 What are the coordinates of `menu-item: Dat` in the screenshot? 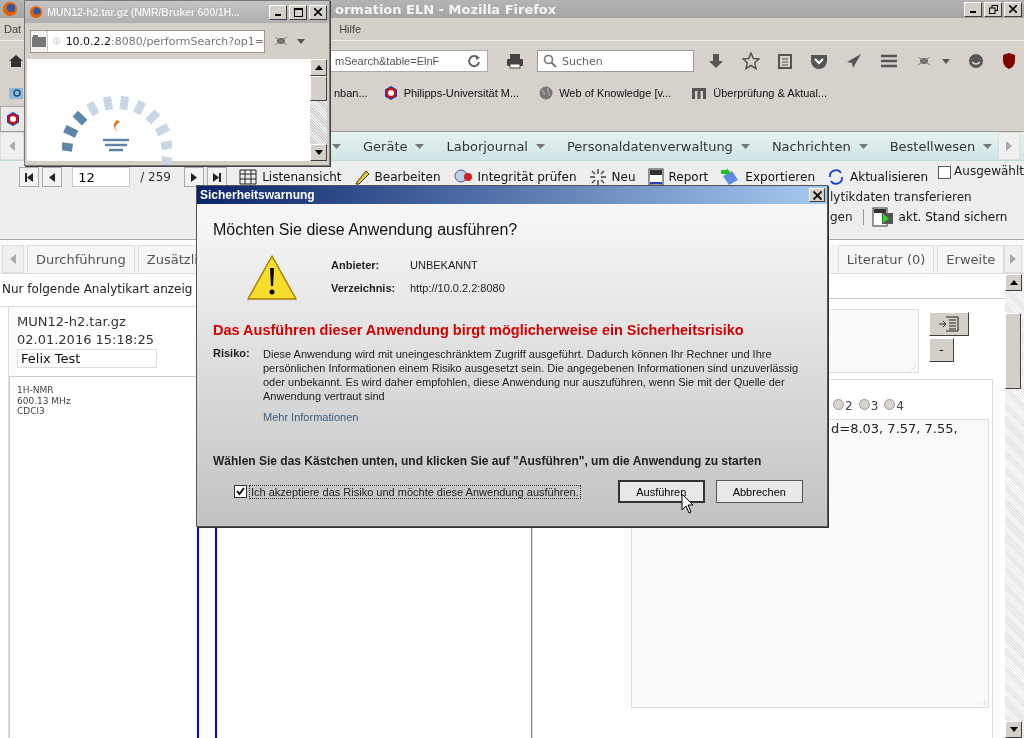 It's located at (13, 29).